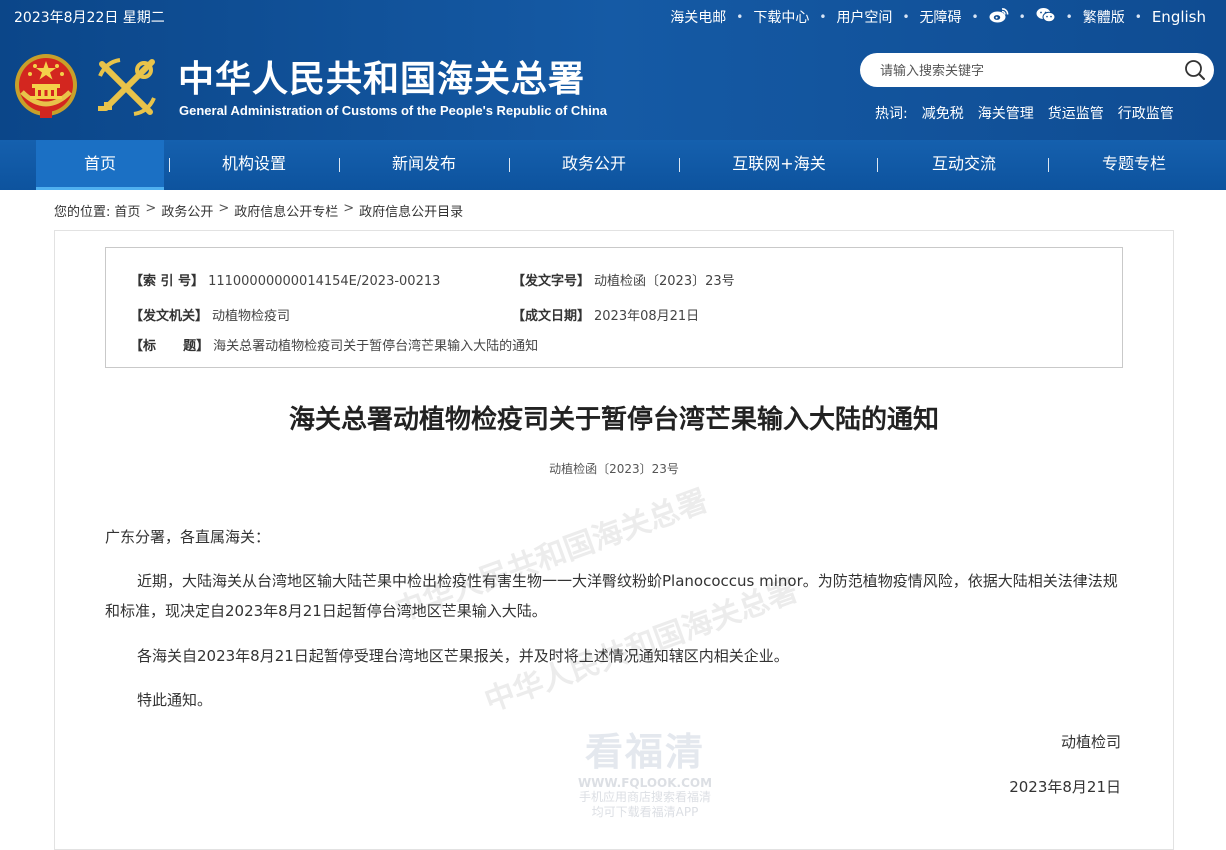 The height and width of the screenshot is (850, 1226). I want to click on meta-issuer: 【发文机关】 动植物检疫司, so click(210, 314).